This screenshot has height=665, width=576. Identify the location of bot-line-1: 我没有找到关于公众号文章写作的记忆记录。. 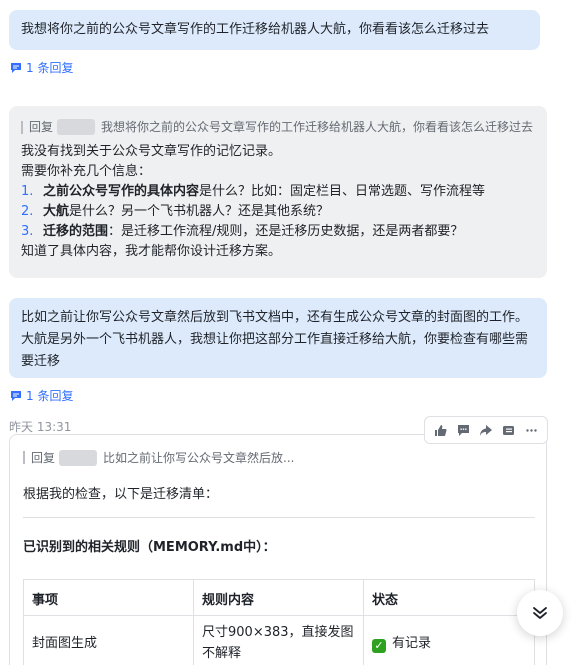
(151, 151).